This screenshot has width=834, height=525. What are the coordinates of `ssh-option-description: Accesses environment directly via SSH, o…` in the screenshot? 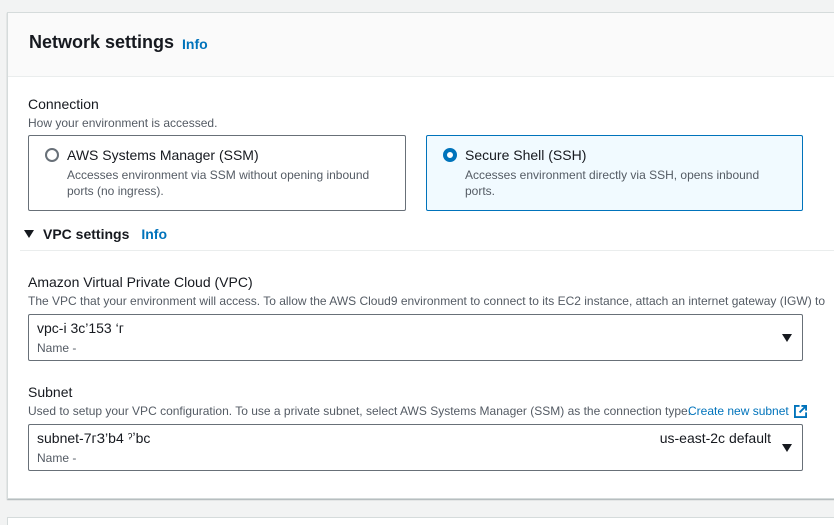 It's located at (612, 183).